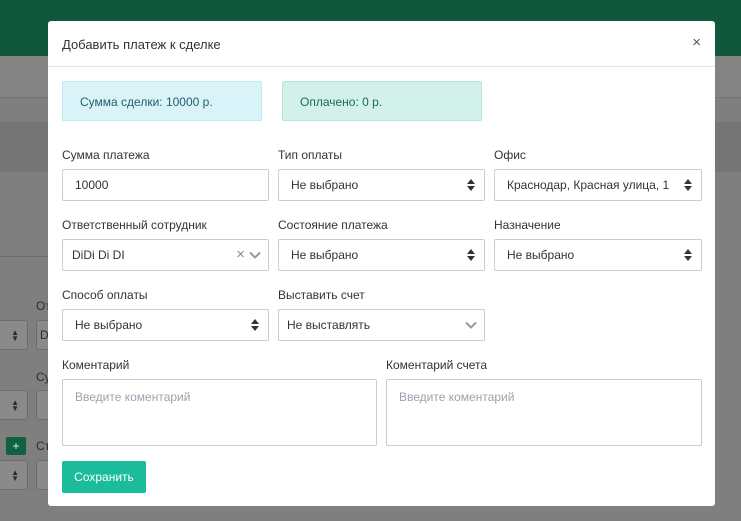  Describe the element at coordinates (381, 44) in the screenshot. I see `modal-header: Добавить платеж к сделке ×` at that location.